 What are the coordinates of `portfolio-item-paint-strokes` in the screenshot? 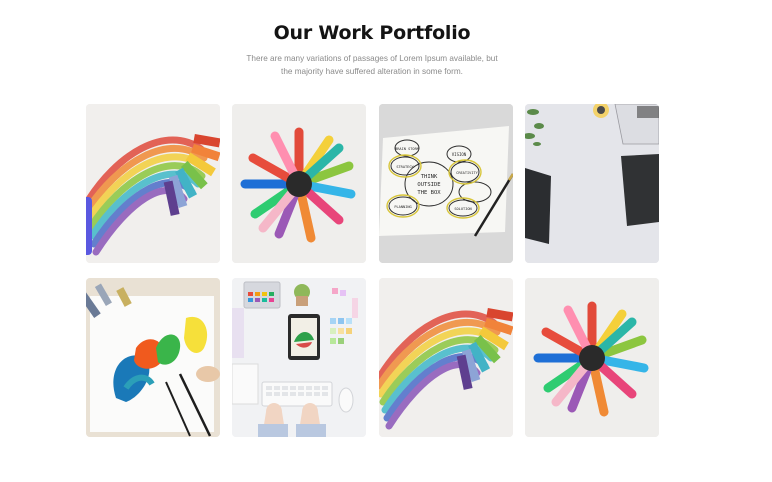 It's located at (153, 357).